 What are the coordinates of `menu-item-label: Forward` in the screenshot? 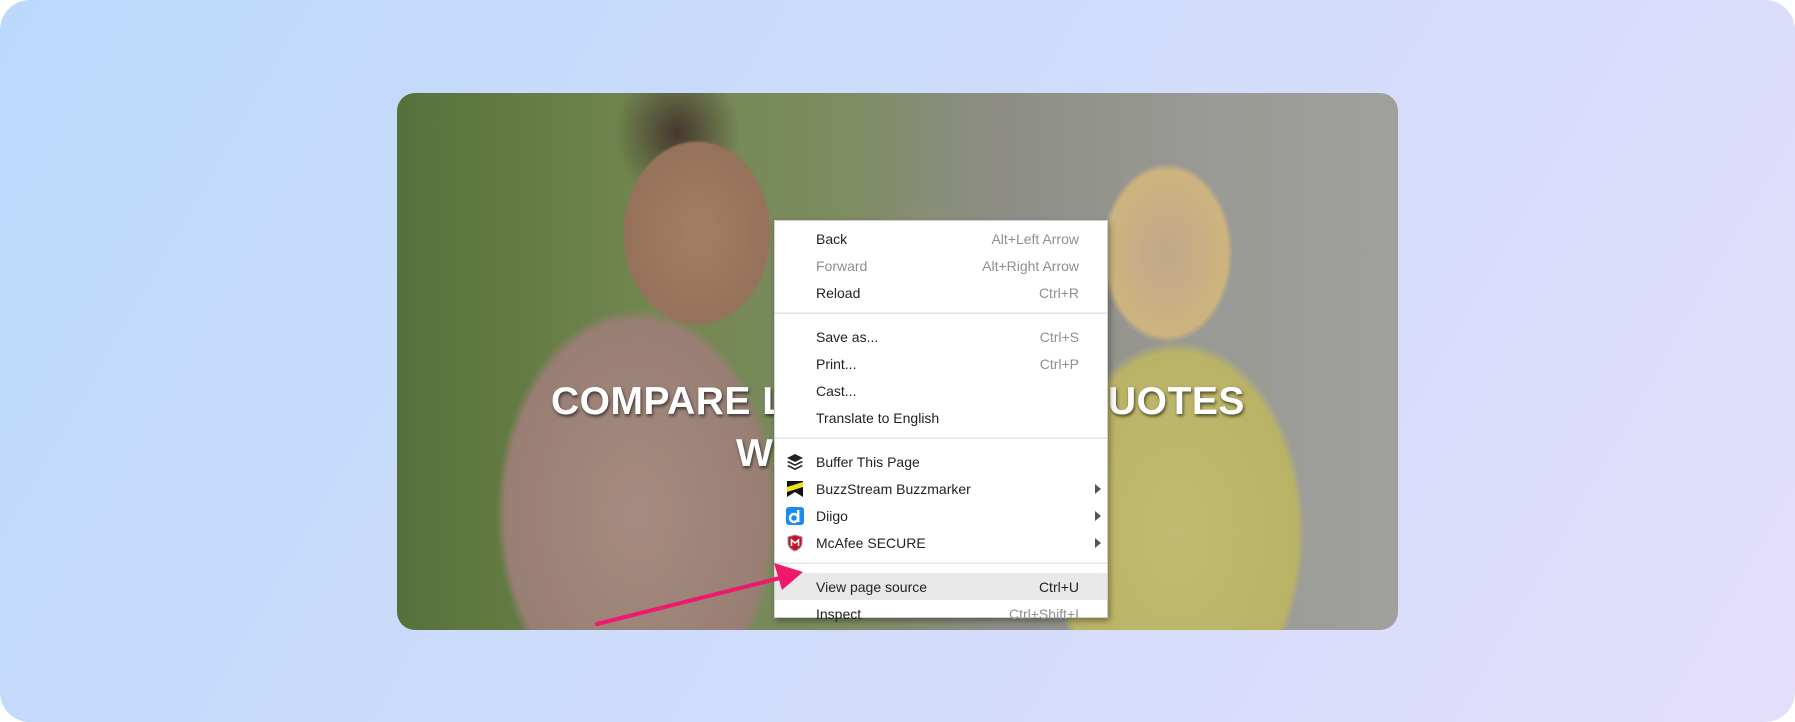 It's located at (842, 265).